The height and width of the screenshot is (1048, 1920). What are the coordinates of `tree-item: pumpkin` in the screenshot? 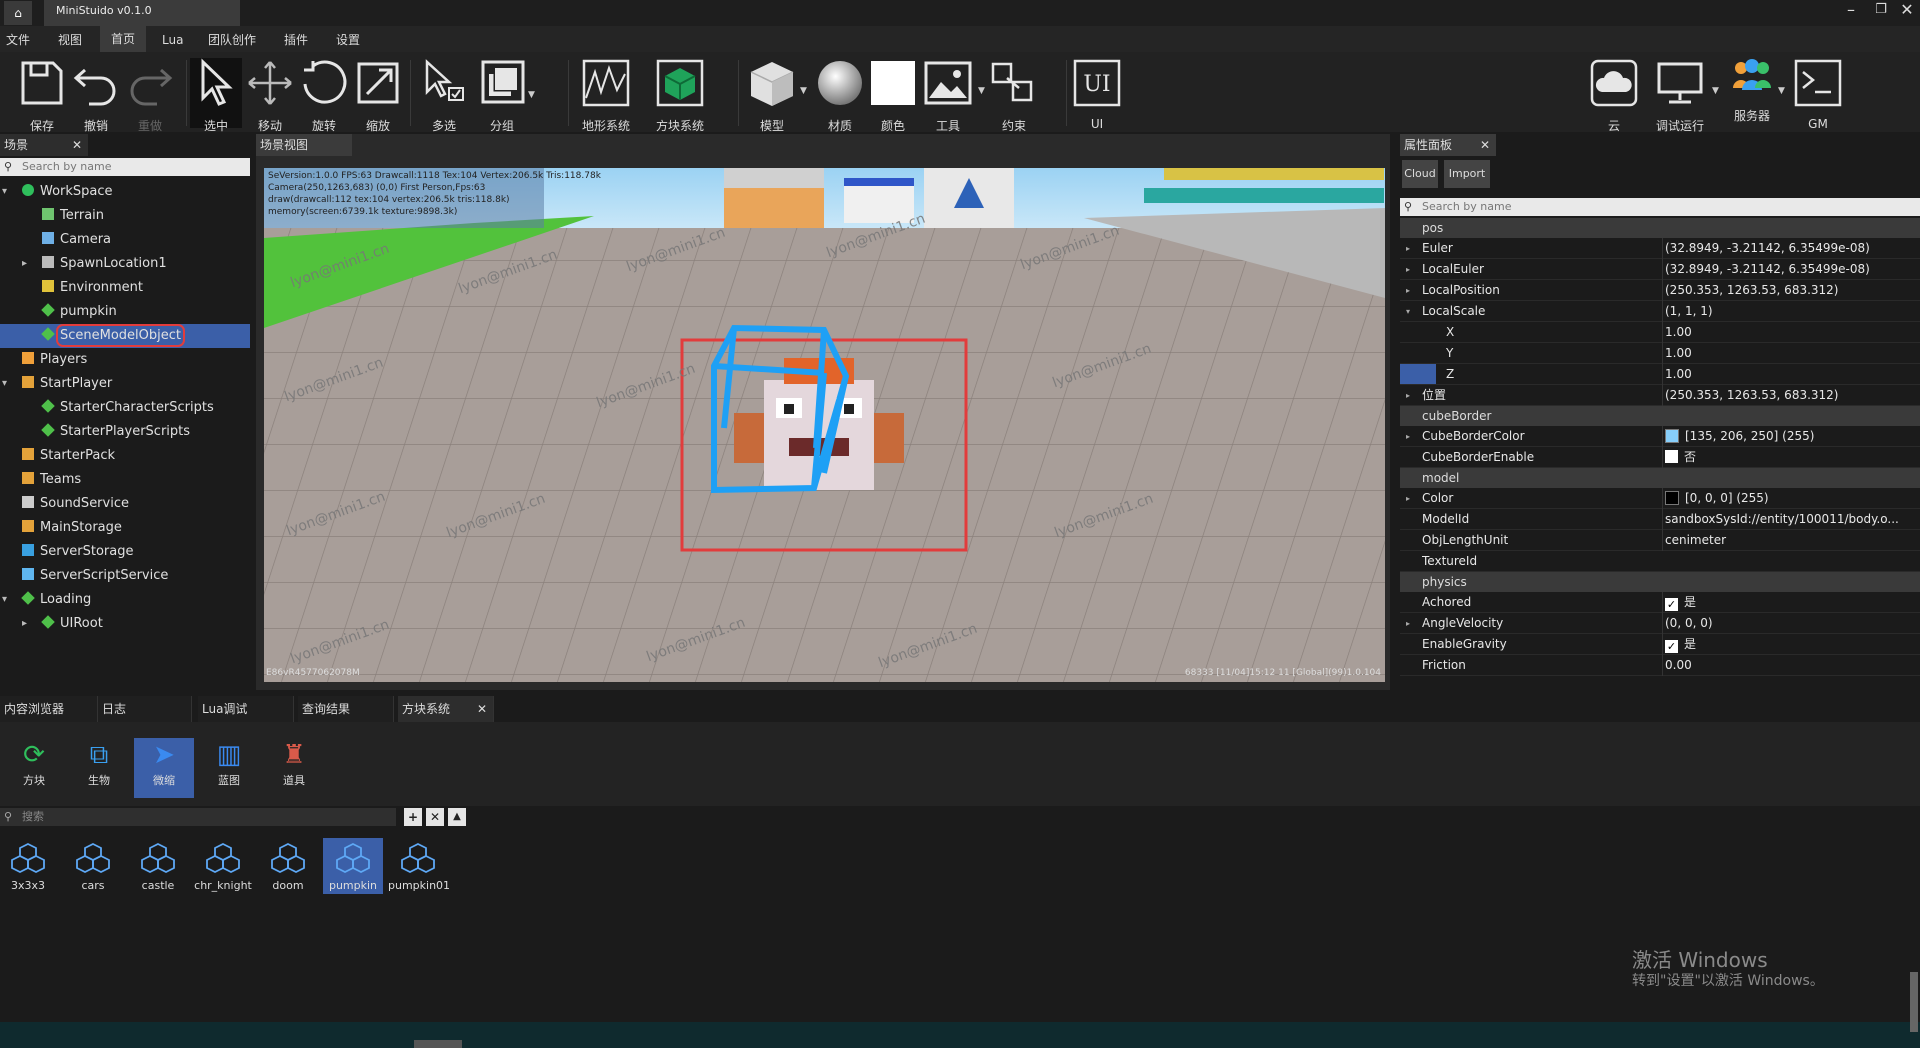 It's located at (125, 312).